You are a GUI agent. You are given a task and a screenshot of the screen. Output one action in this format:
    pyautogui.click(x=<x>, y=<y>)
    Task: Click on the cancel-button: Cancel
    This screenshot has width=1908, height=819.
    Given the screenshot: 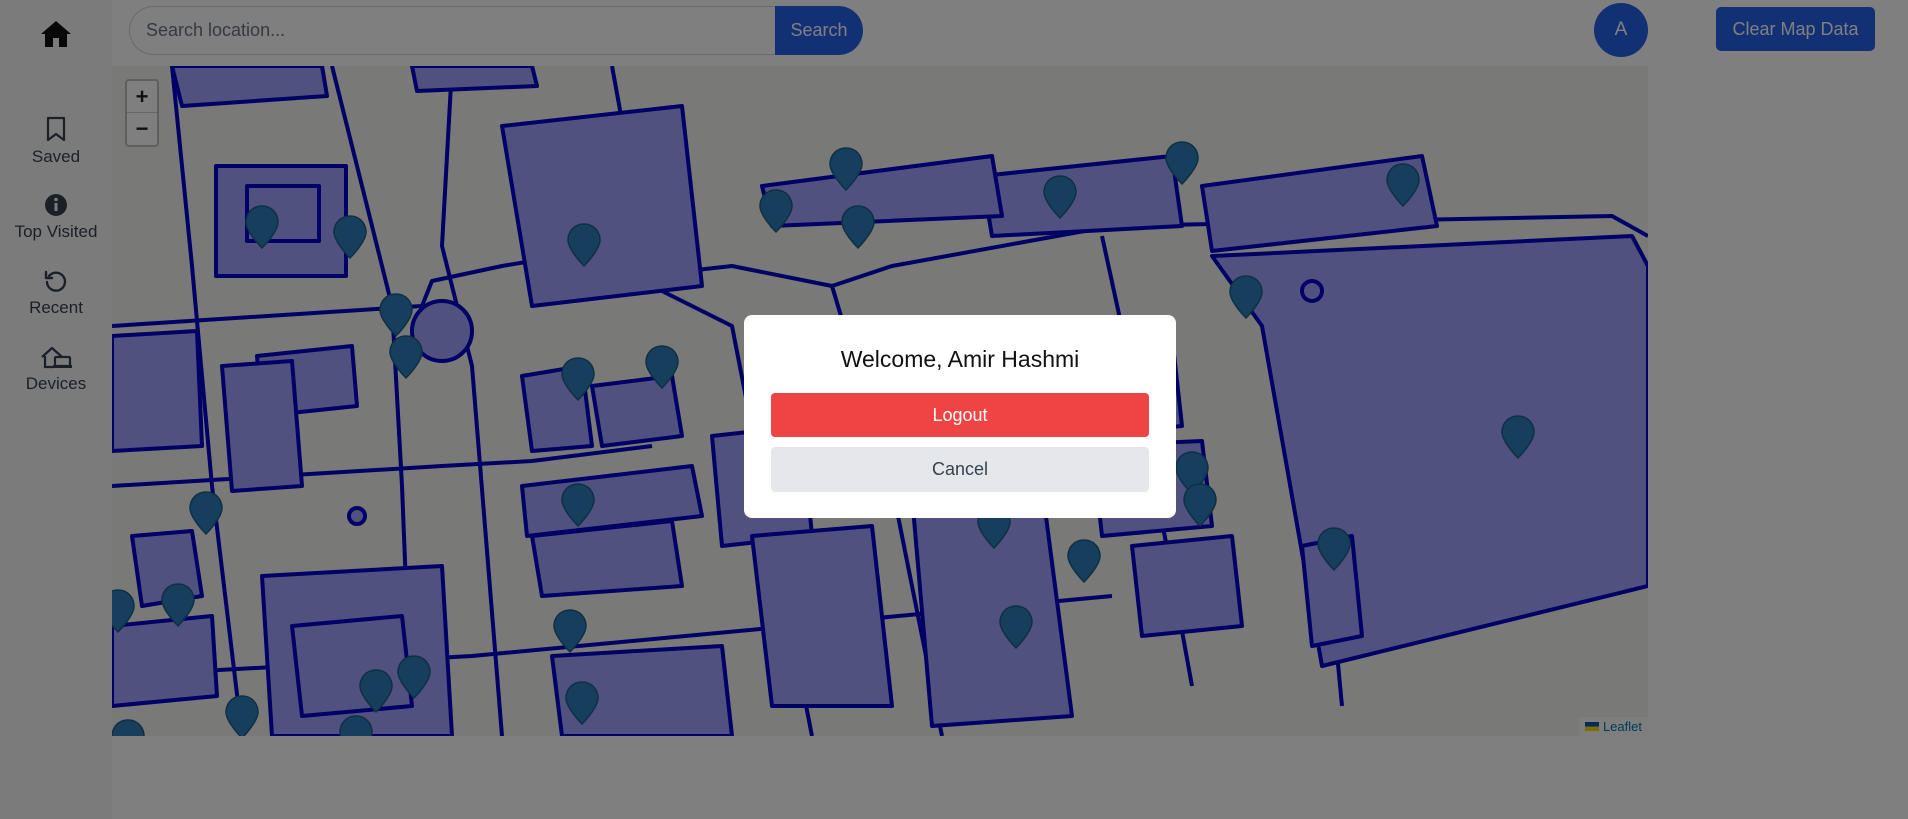 What is the action you would take?
    pyautogui.click(x=960, y=469)
    